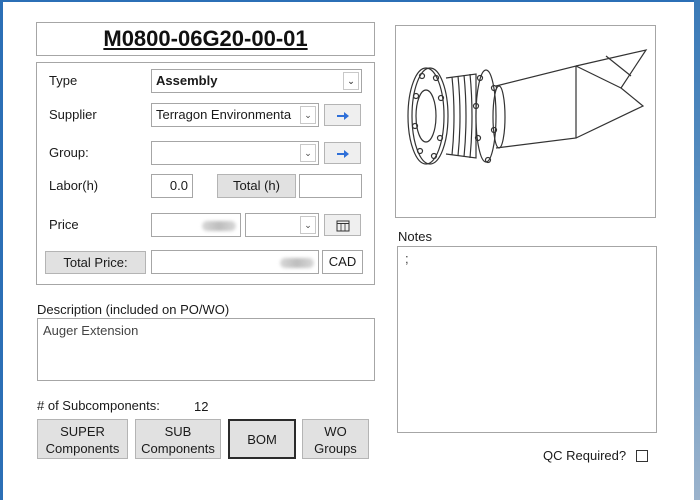  What do you see at coordinates (133, 309) in the screenshot?
I see `description-label: Description (included on PO/WO)` at bounding box center [133, 309].